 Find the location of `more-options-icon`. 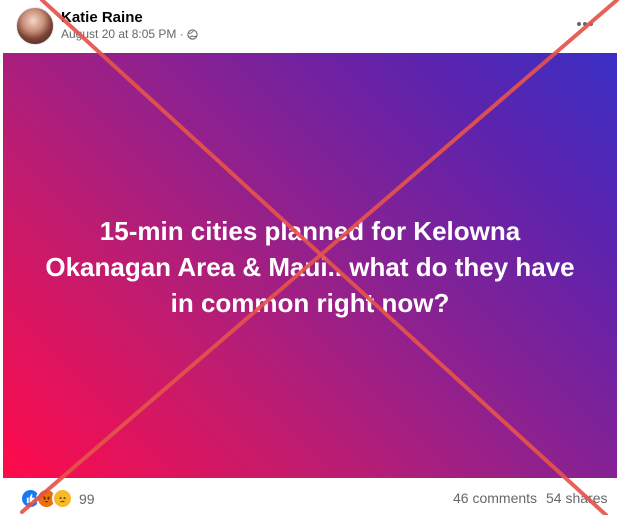

more-options-icon is located at coordinates (585, 24).